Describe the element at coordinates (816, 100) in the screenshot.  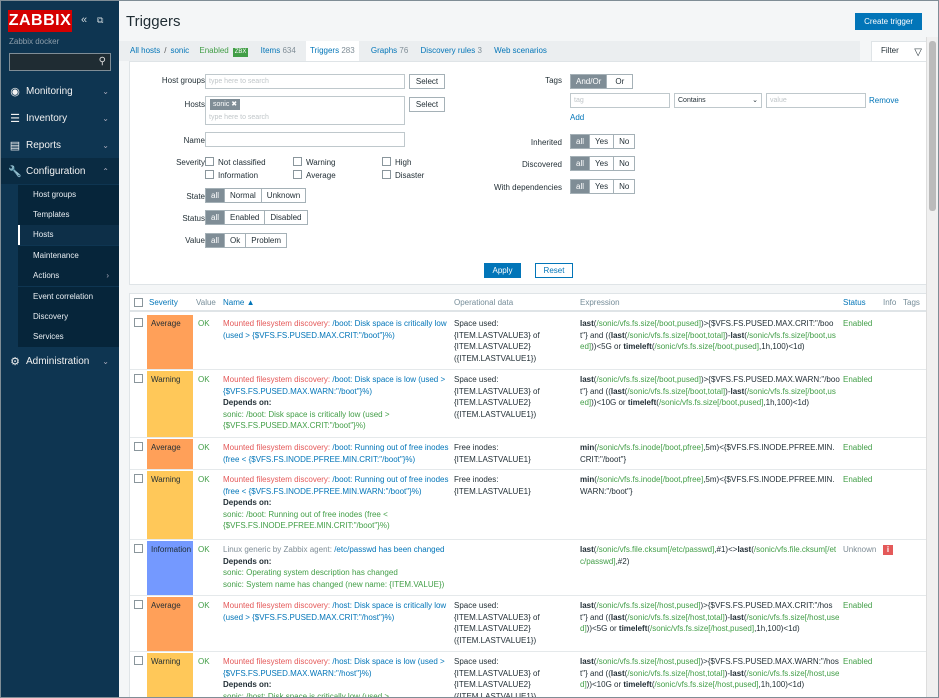
I see `tag-value-input: value` at that location.